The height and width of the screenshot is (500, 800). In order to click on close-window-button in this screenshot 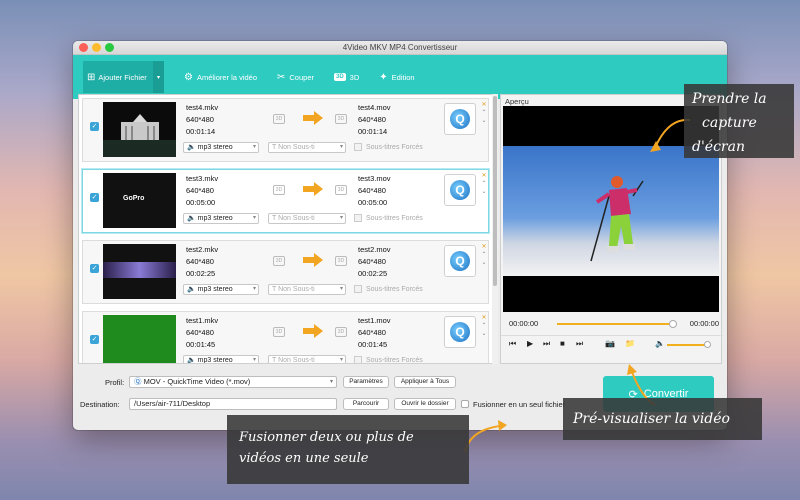, I will do `click(83, 47)`.